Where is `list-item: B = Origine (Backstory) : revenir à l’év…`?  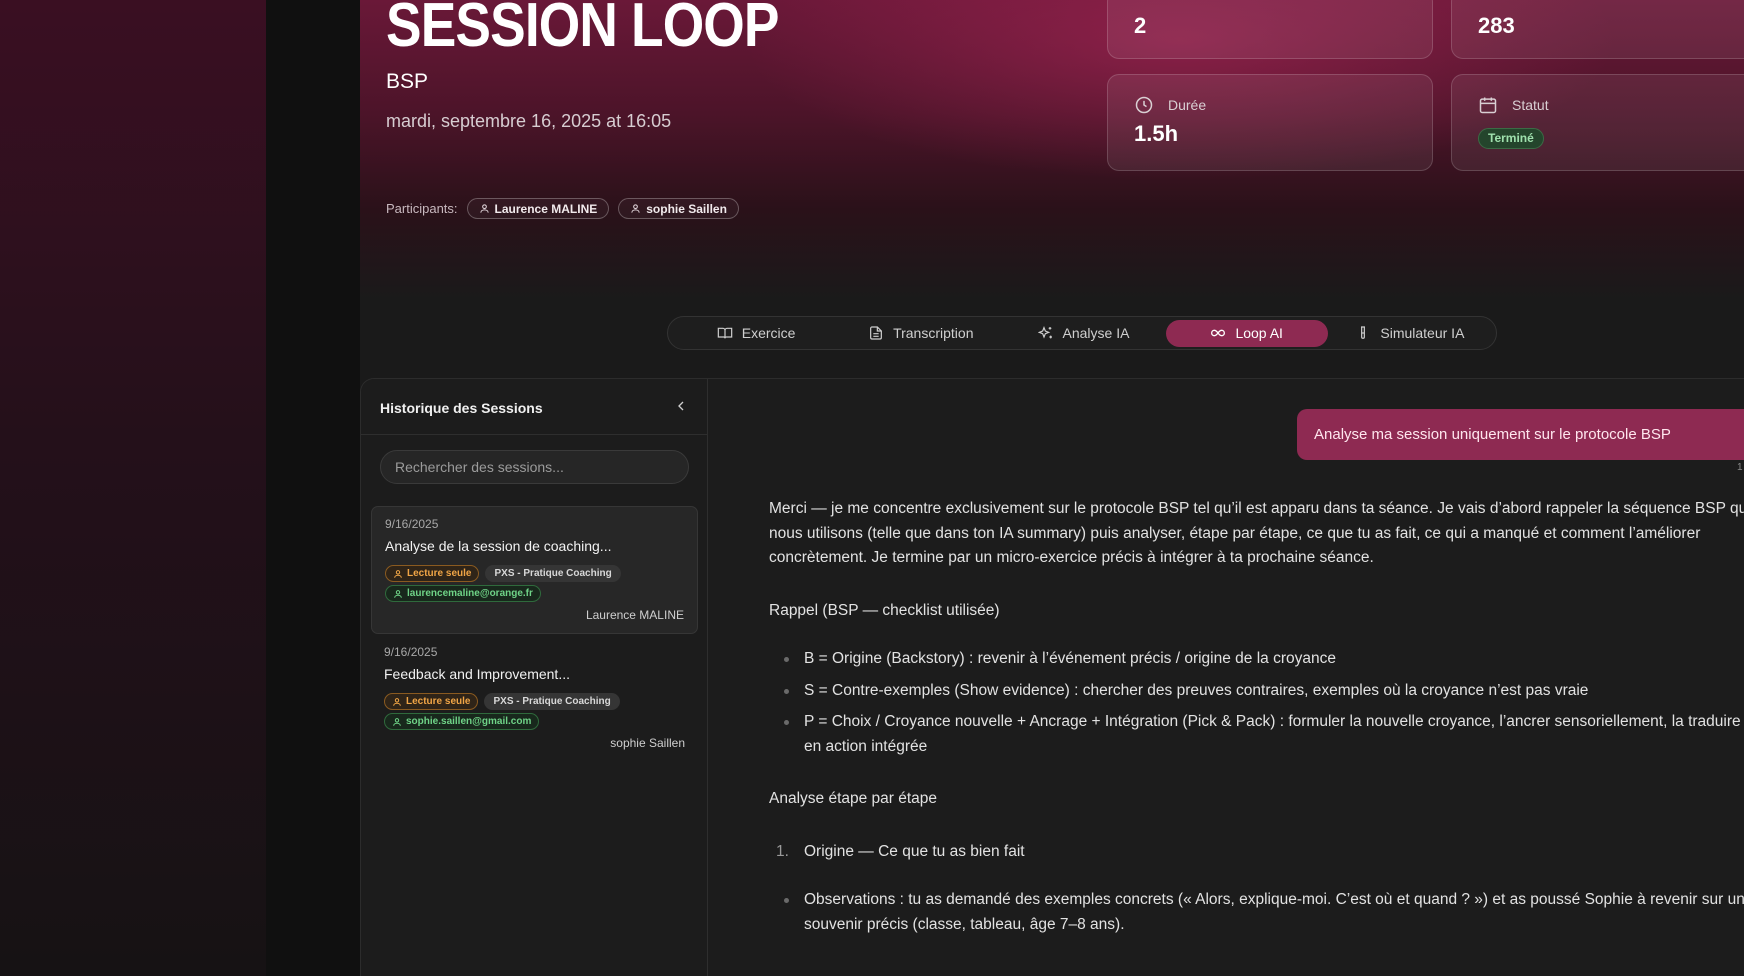 list-item: B = Origine (Backstory) : revenir à l’év… is located at coordinates (1256, 659).